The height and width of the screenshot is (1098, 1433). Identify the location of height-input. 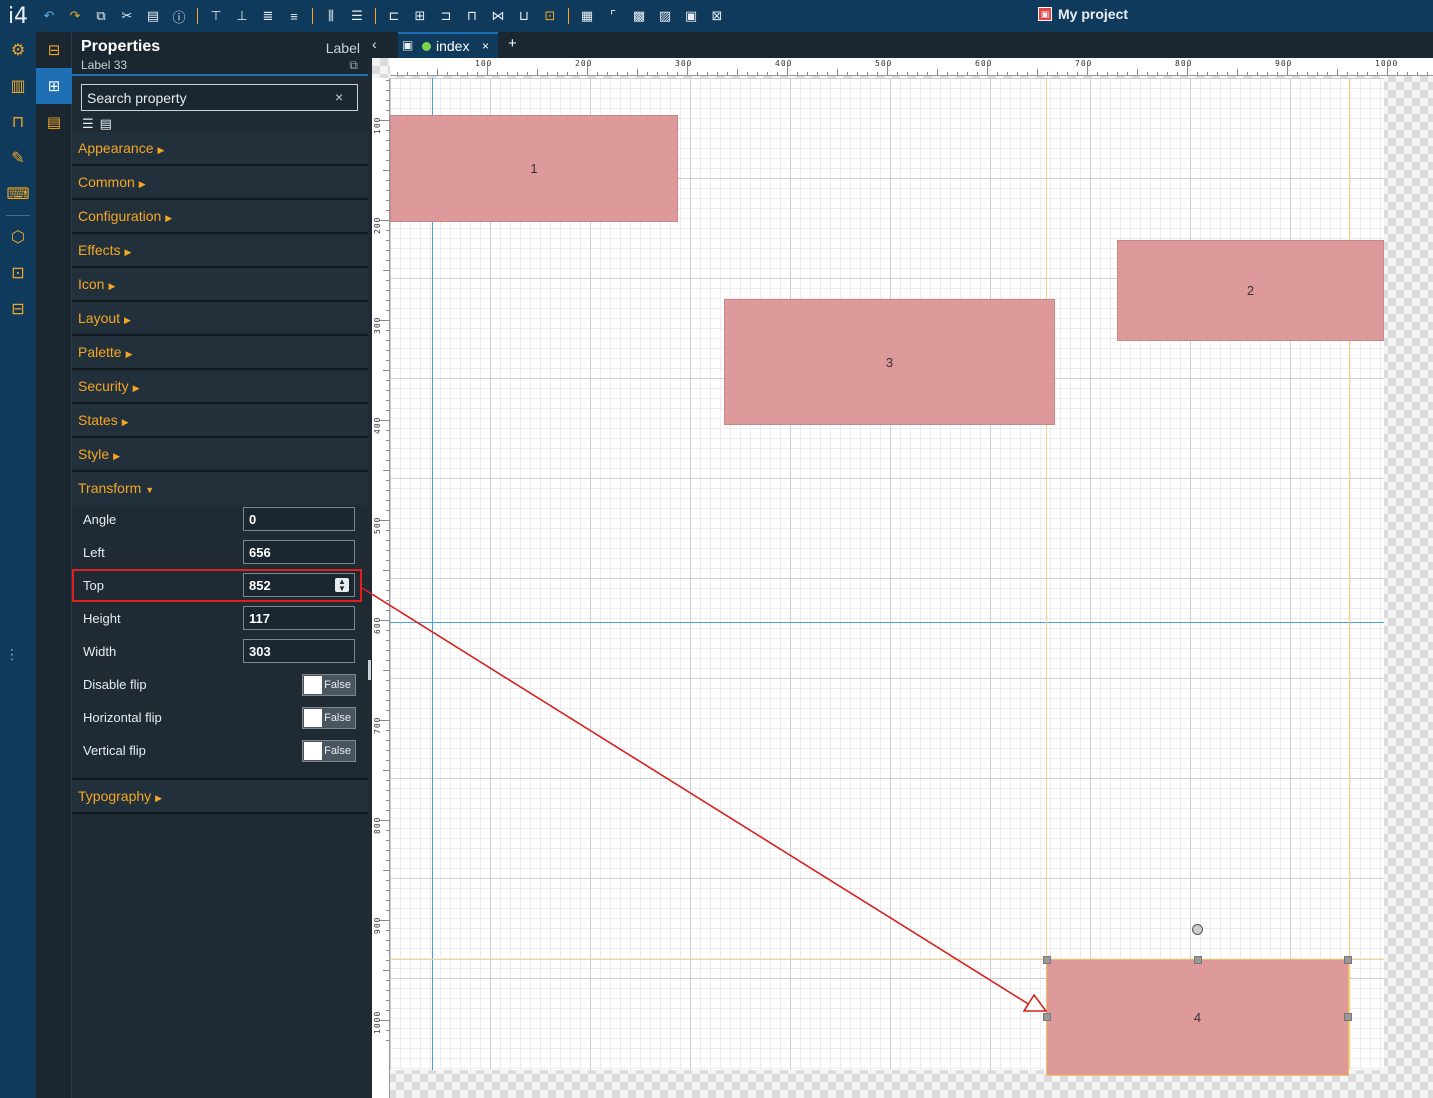
(299, 618).